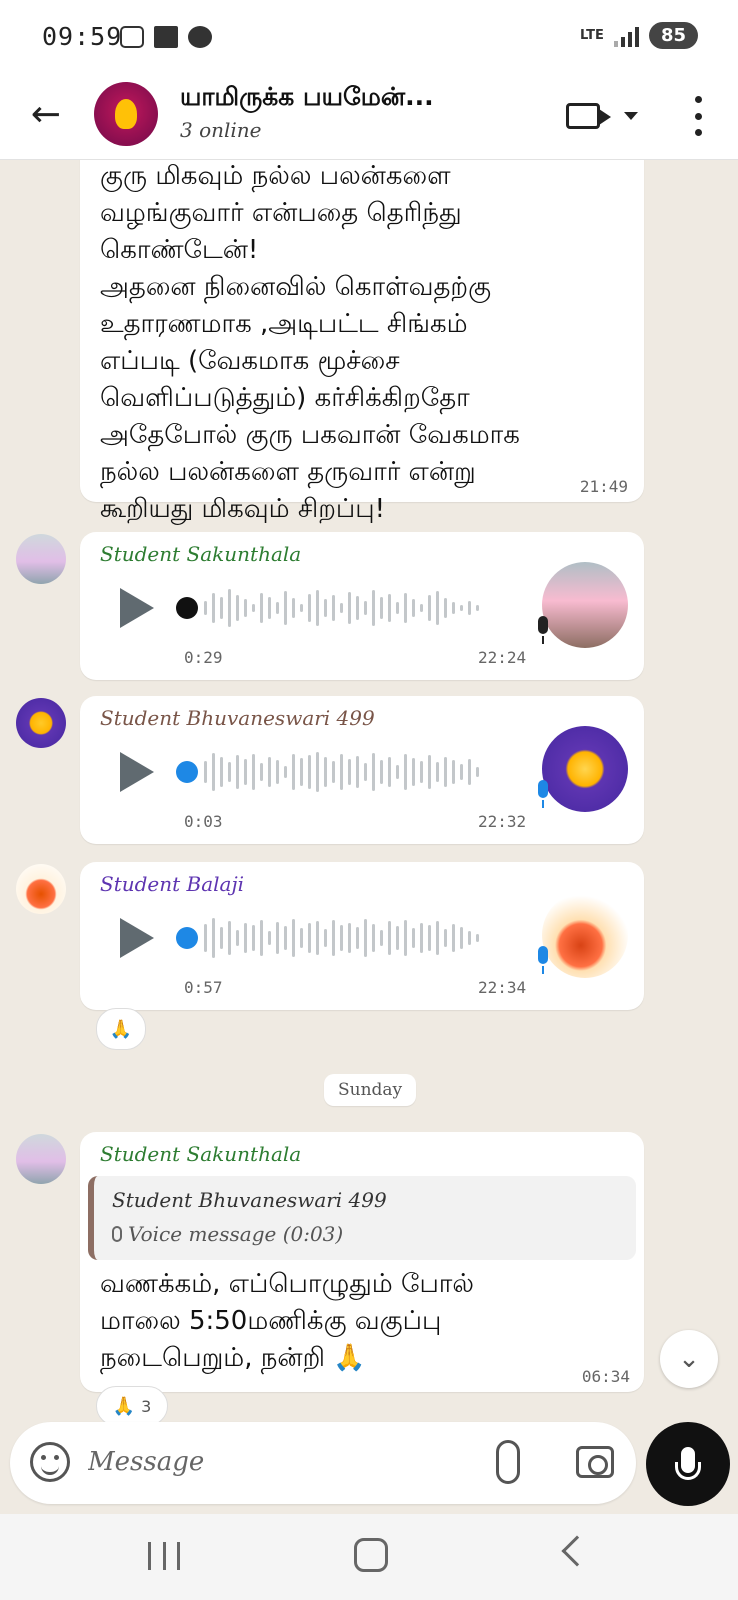 This screenshot has width=738, height=1600. What do you see at coordinates (284, 324) in the screenshot?
I see `message-line: உதாரணமாக ,அடிபட்ட சிங்கம்` at bounding box center [284, 324].